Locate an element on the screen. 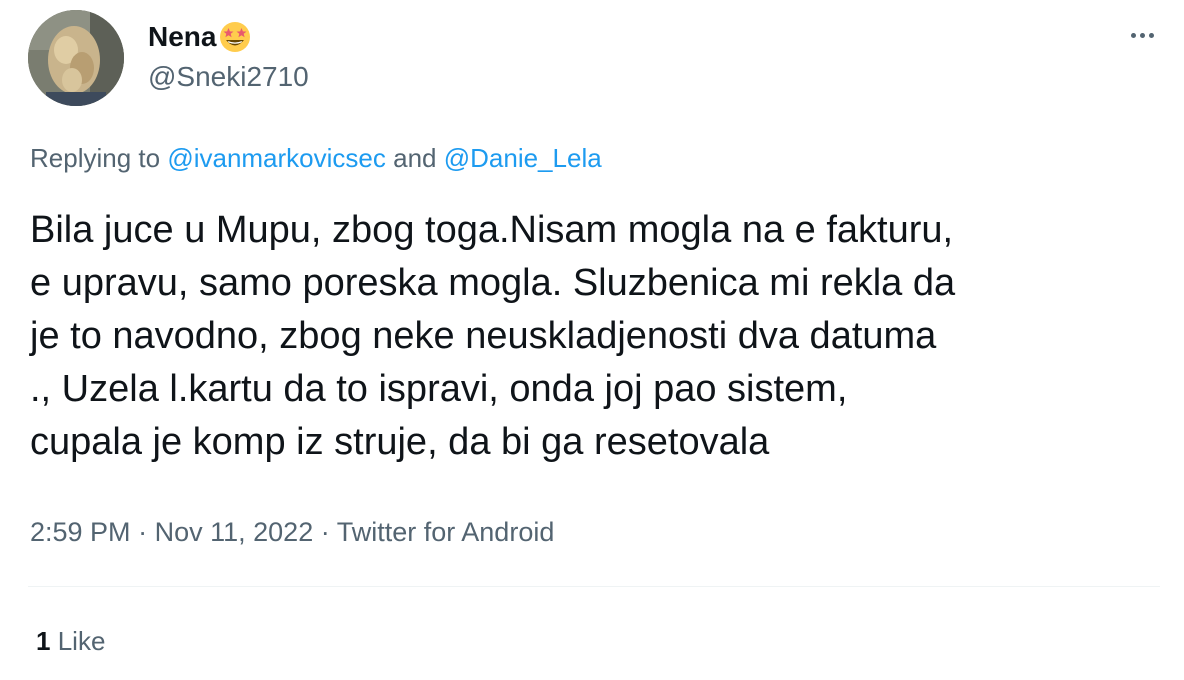 The height and width of the screenshot is (680, 1184). tweet-date: Nov 11, 2022 is located at coordinates (234, 532).